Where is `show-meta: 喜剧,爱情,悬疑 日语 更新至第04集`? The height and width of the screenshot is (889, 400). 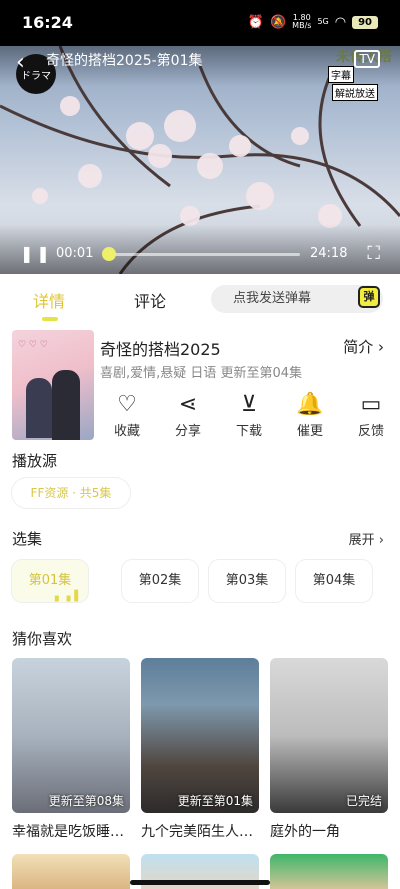
show-meta: 喜剧,爱情,悬疑 日语 更新至第04集 is located at coordinates (201, 373).